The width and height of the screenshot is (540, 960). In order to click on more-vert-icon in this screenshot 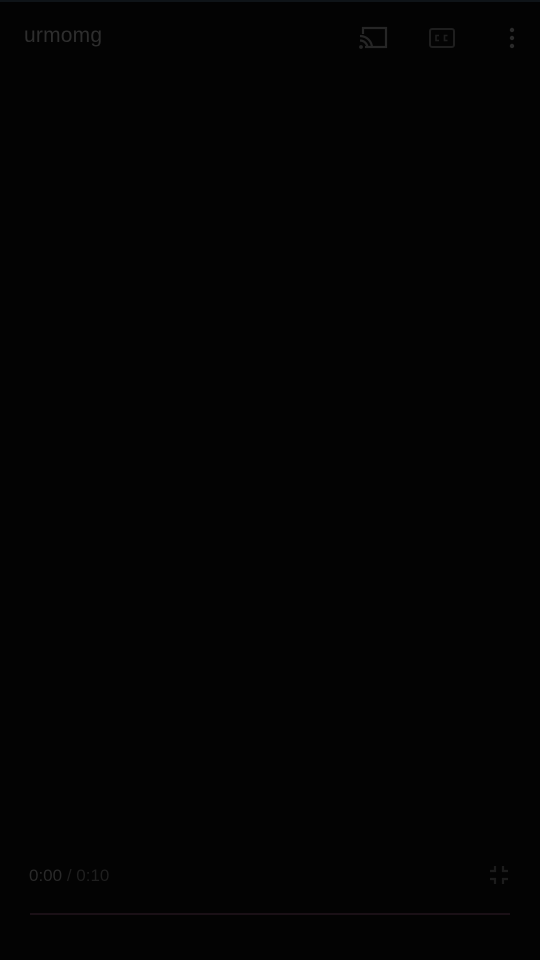, I will do `click(512, 38)`.